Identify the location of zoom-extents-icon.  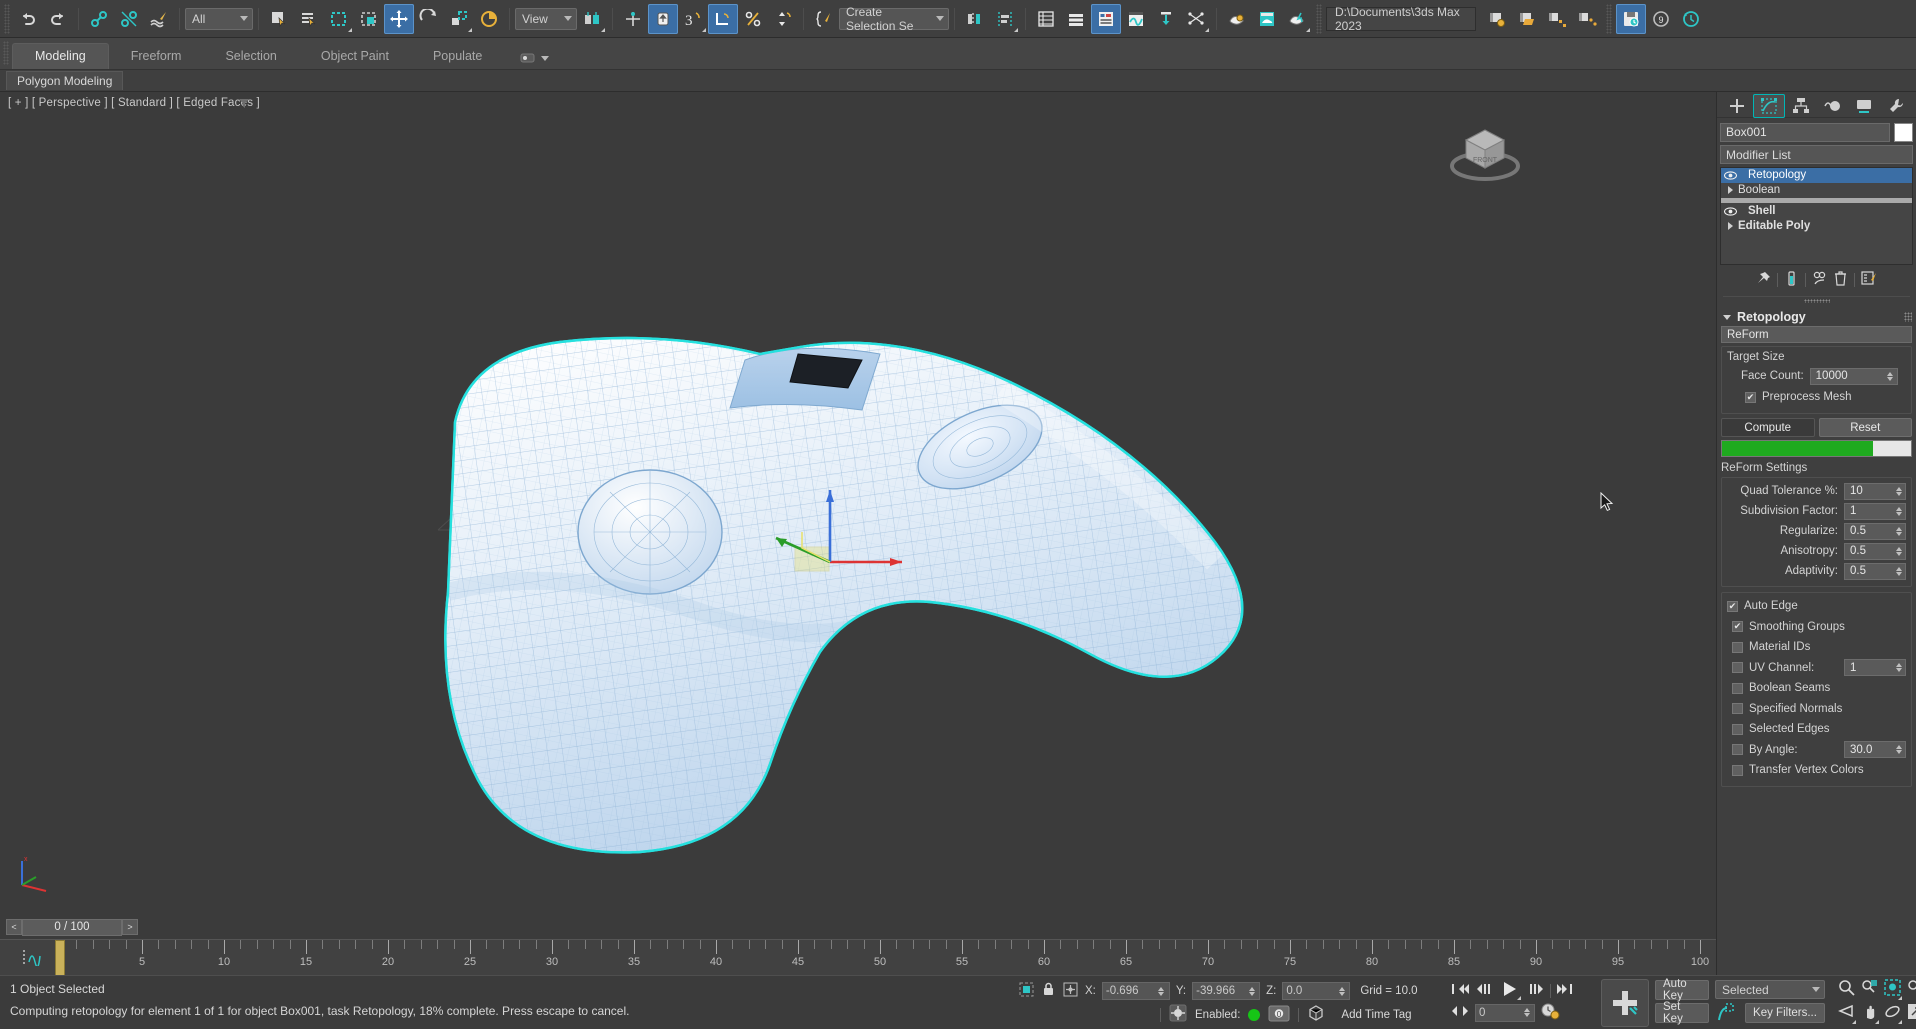
(1893, 989).